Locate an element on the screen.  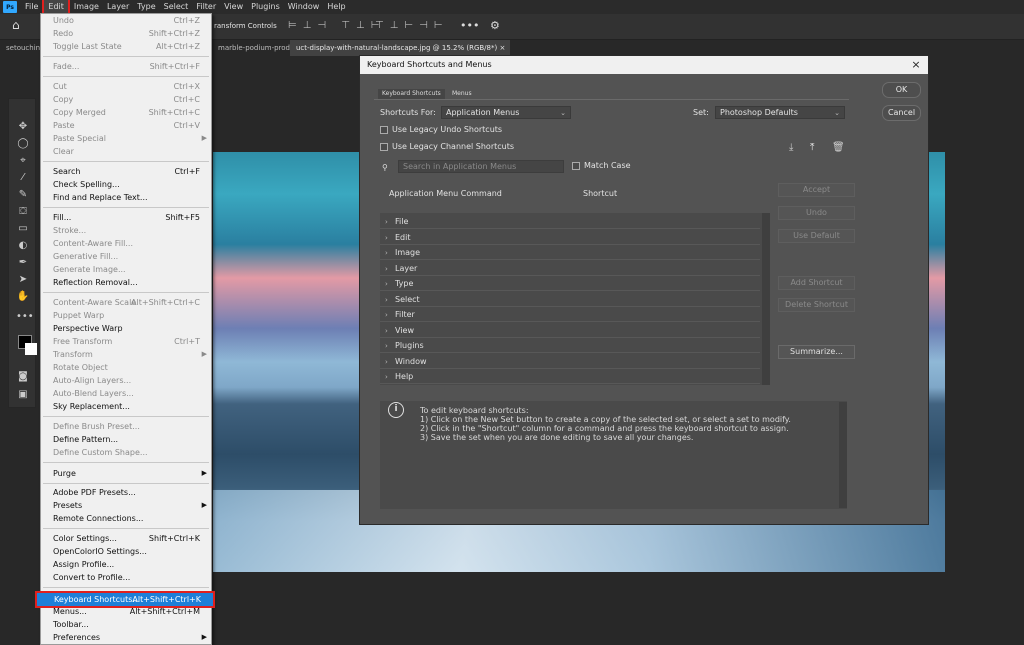
delete-set-icon: 🗑 is located at coordinates (838, 147).